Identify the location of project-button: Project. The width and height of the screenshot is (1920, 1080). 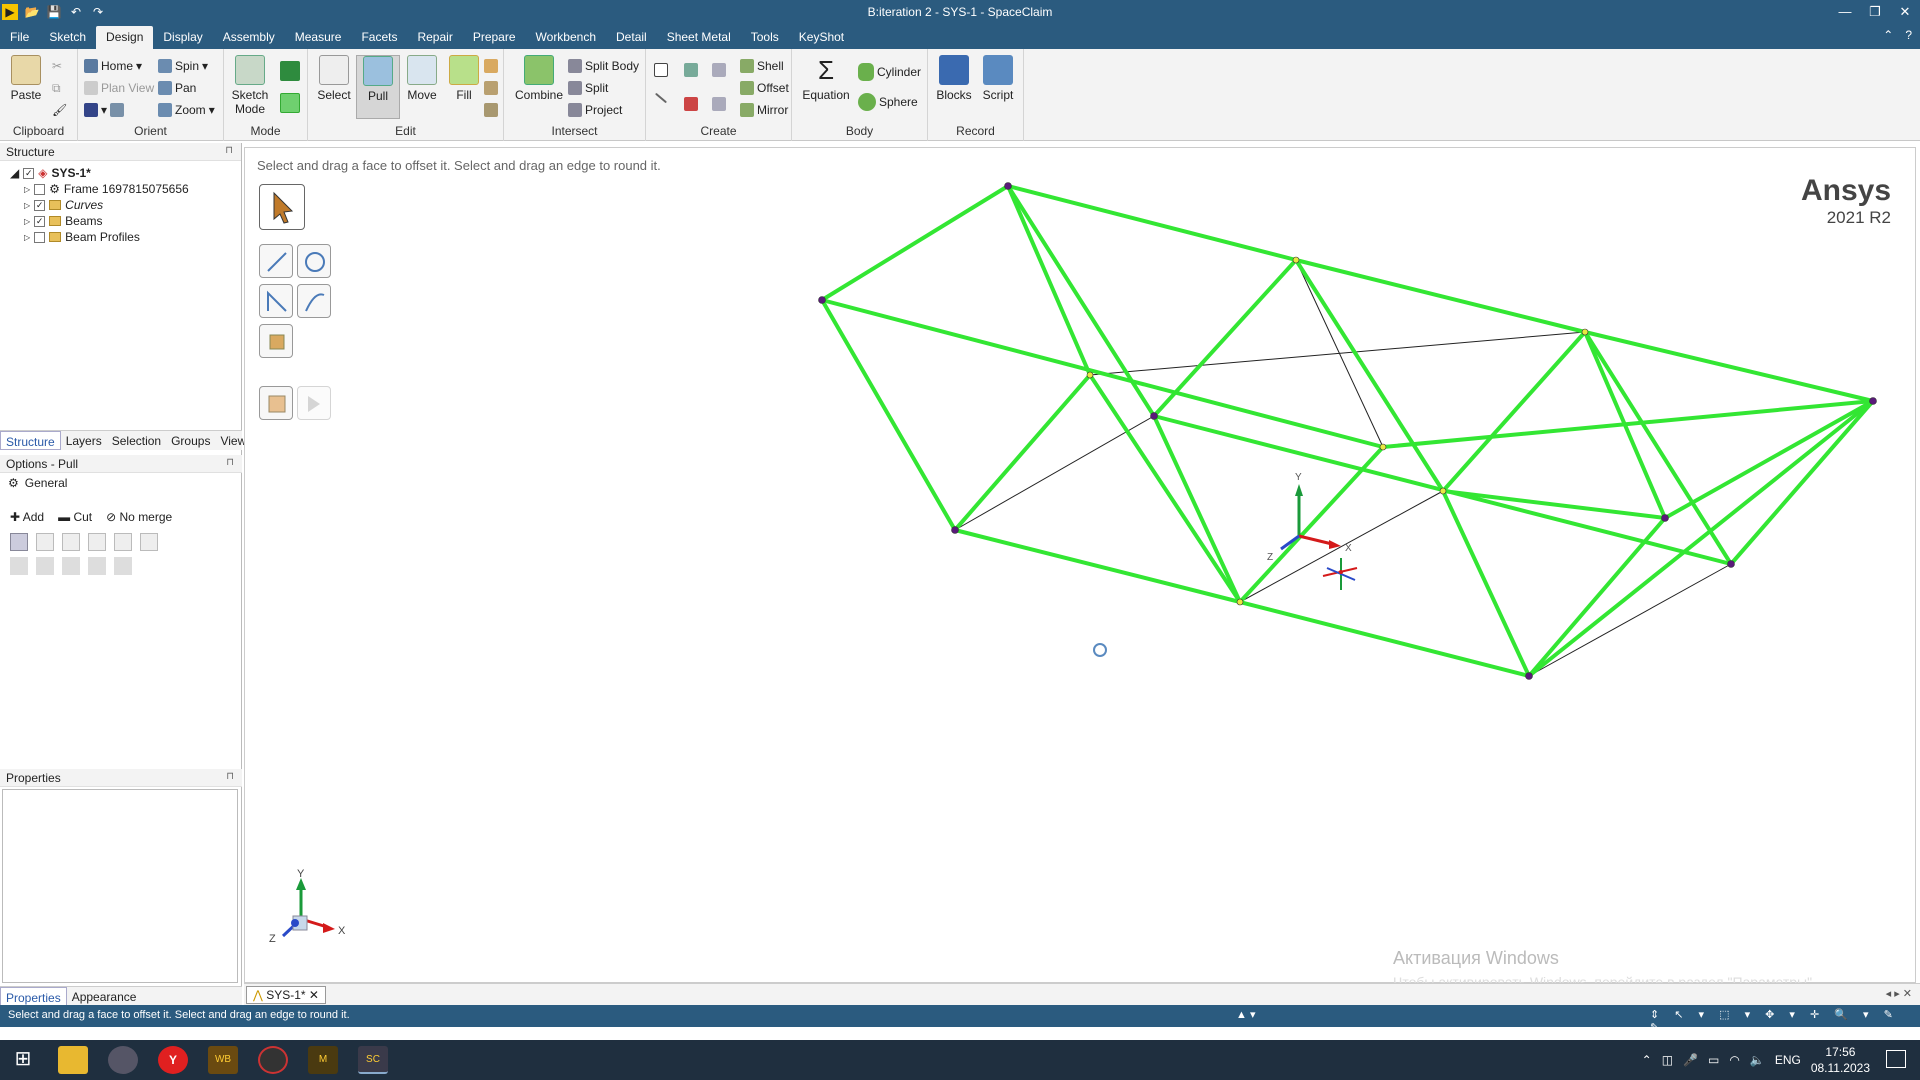
(595, 110).